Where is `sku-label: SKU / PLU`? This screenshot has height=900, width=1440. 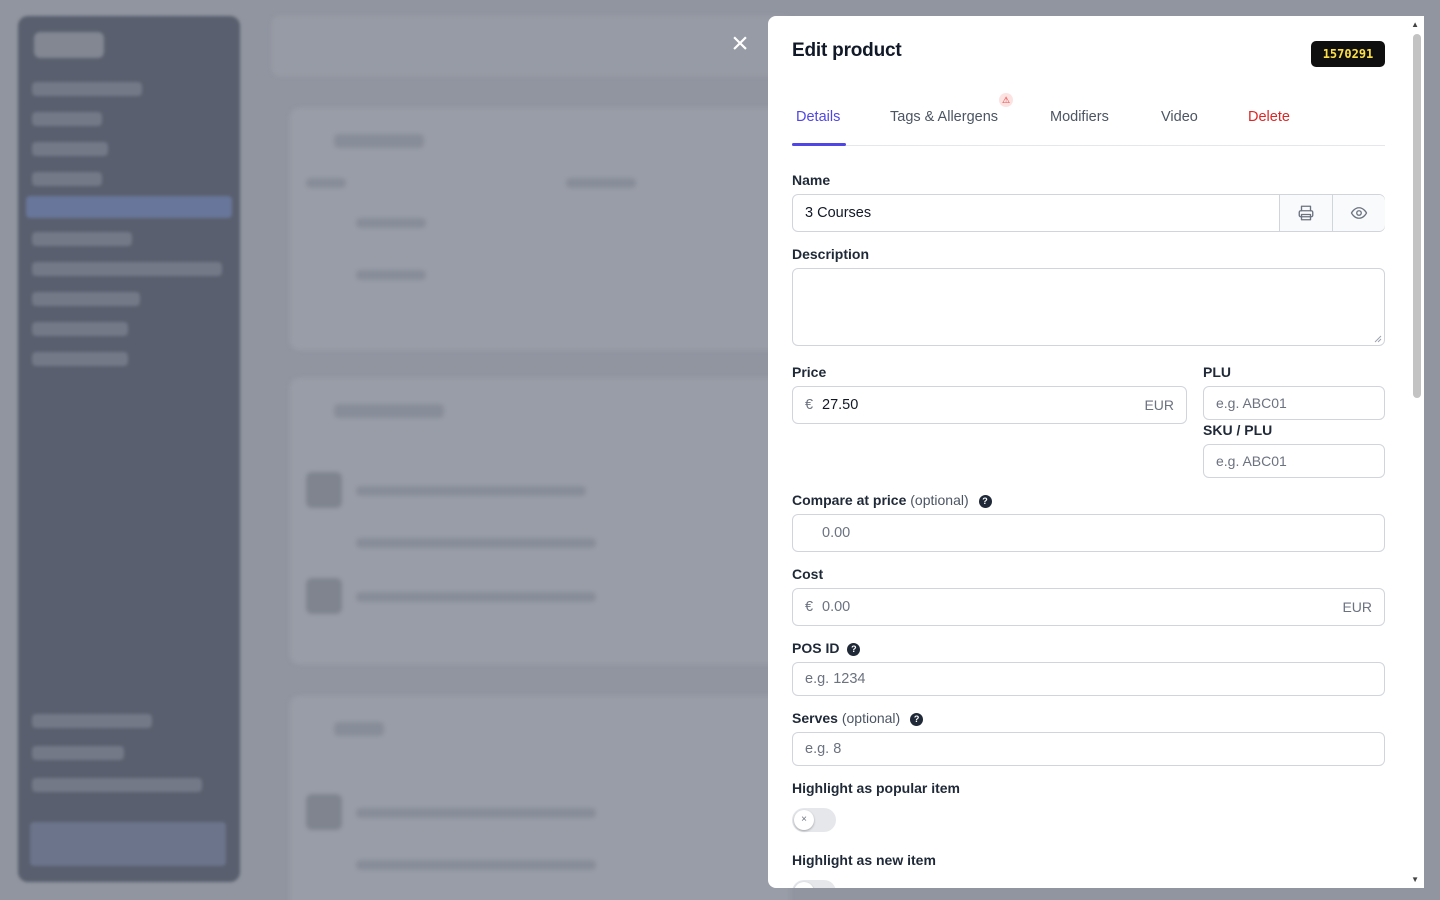
sku-label: SKU / PLU is located at coordinates (1238, 430).